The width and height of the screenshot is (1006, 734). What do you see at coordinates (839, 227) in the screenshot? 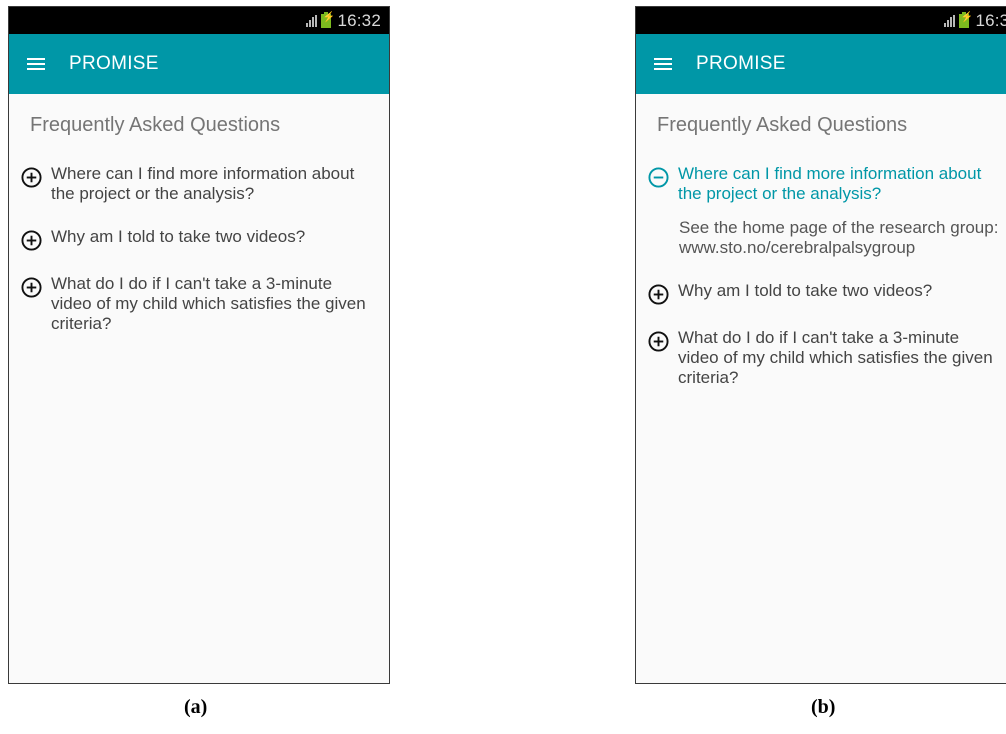
I see `faq-answer-text: See the home page of the research group:` at bounding box center [839, 227].